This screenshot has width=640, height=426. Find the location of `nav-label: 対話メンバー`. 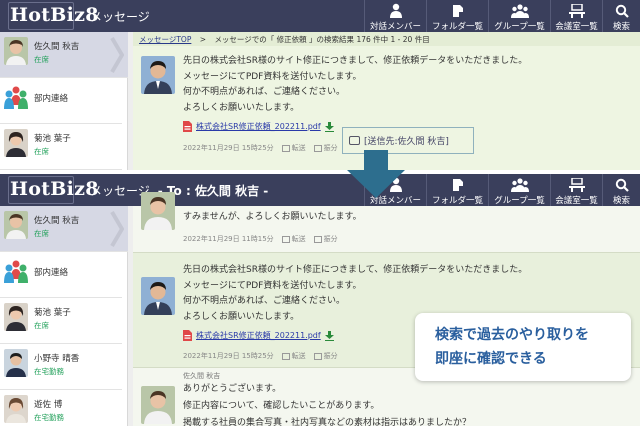

nav-label: 対話メンバー is located at coordinates (395, 27).